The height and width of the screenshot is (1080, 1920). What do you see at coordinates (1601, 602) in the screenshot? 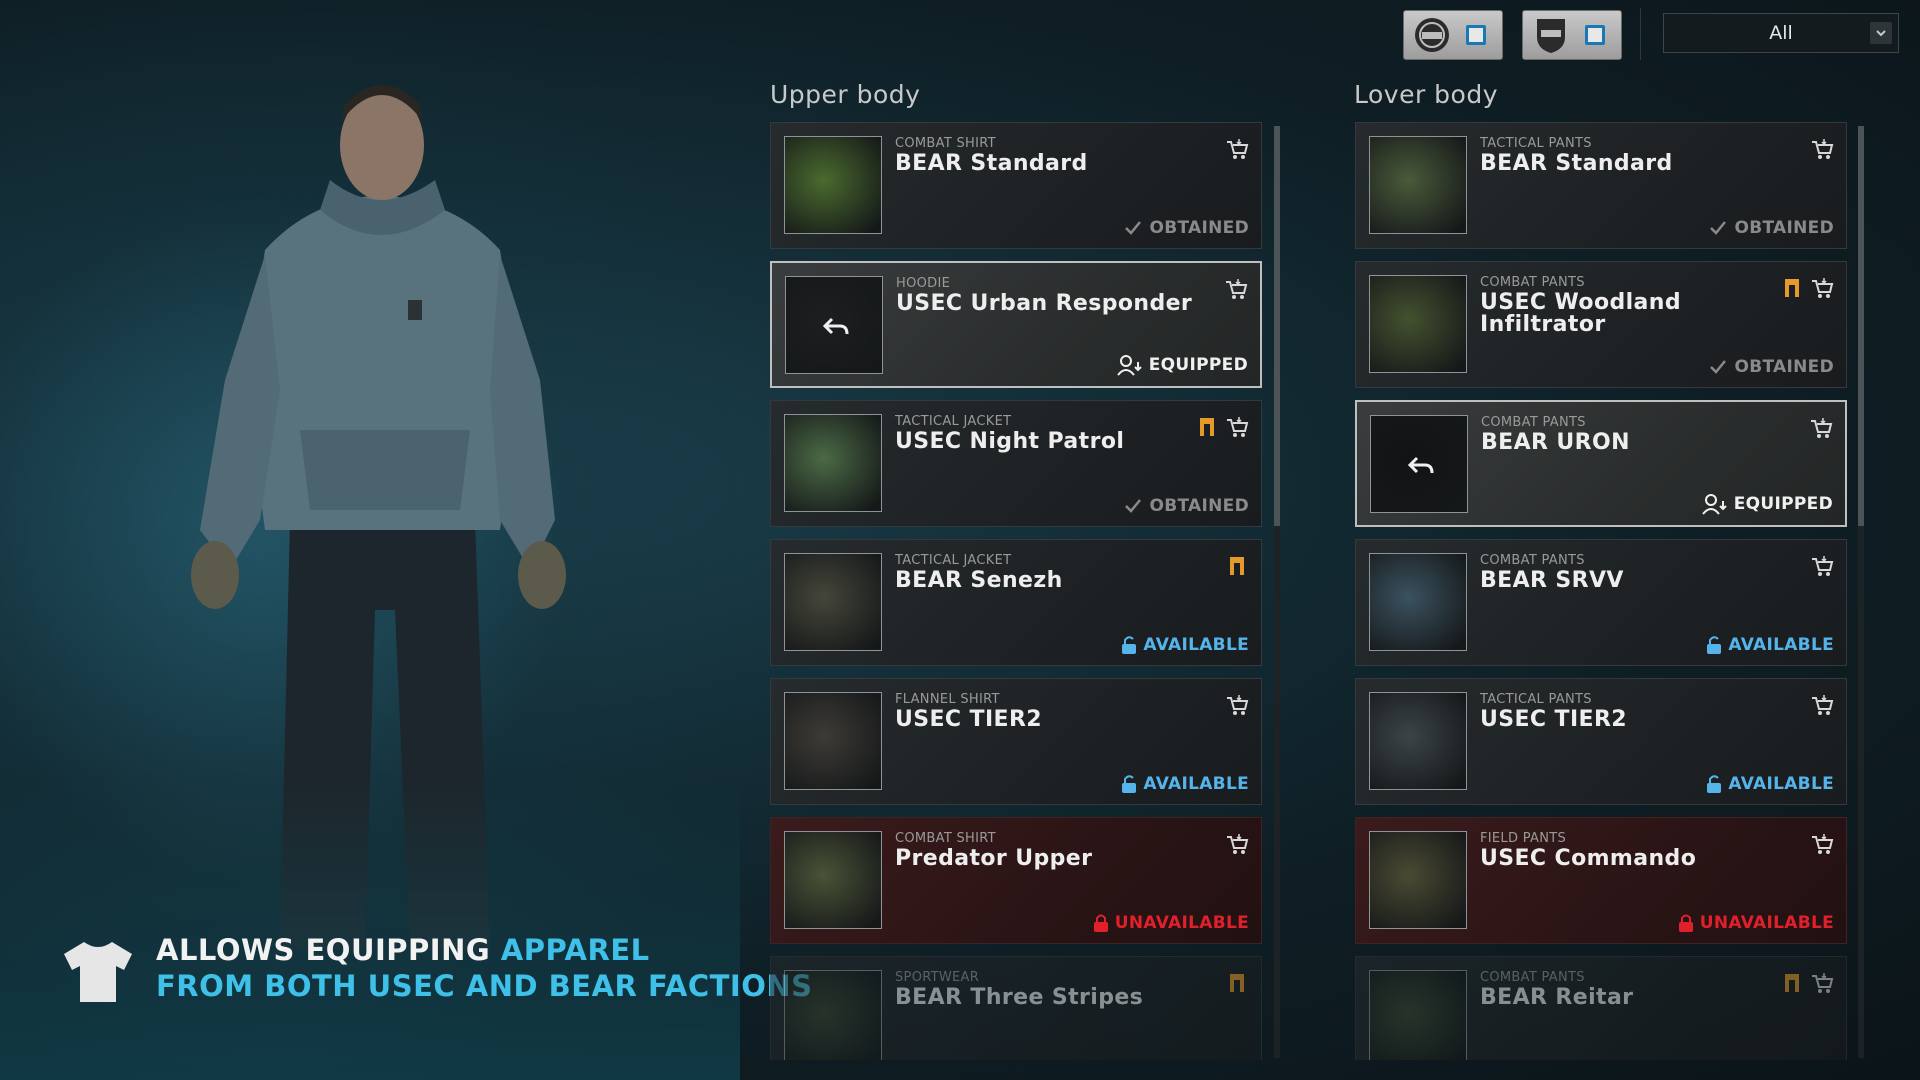
I see `apparel-card: COMBAT PANTS BEAR SRVV AVAILABLE` at bounding box center [1601, 602].